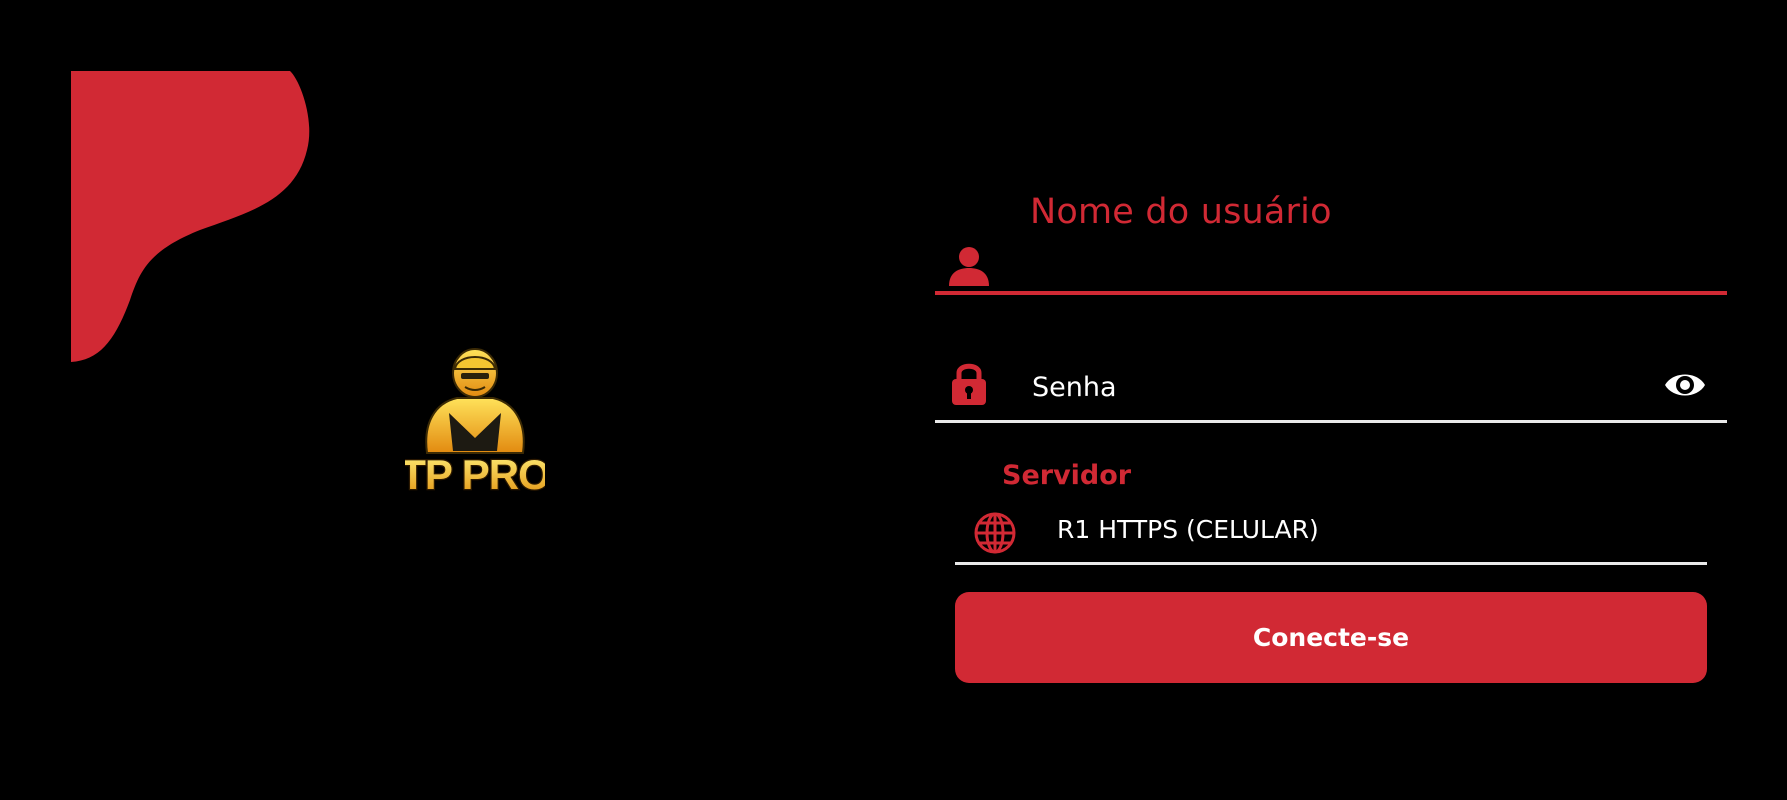 Image resolution: width=1787 pixels, height=800 pixels. Describe the element at coordinates (475, 423) in the screenshot. I see `logo-image: TP PRO` at that location.